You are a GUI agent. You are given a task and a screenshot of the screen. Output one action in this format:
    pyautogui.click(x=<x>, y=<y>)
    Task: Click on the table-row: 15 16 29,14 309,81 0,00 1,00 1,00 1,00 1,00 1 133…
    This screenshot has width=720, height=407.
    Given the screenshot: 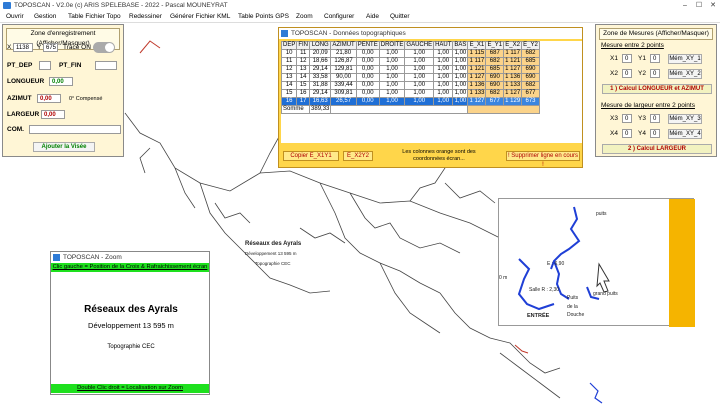 What is the action you would take?
    pyautogui.click(x=410, y=93)
    